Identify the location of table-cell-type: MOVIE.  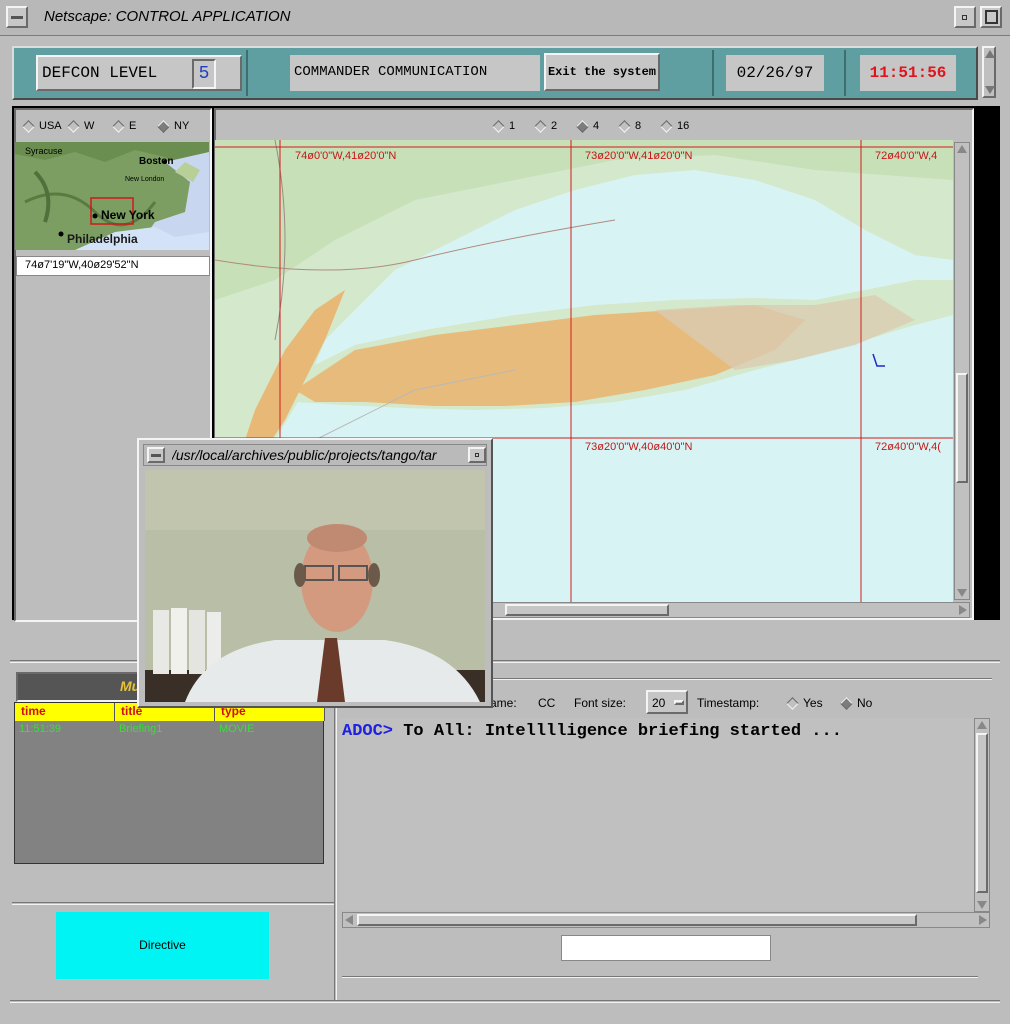
(237, 729).